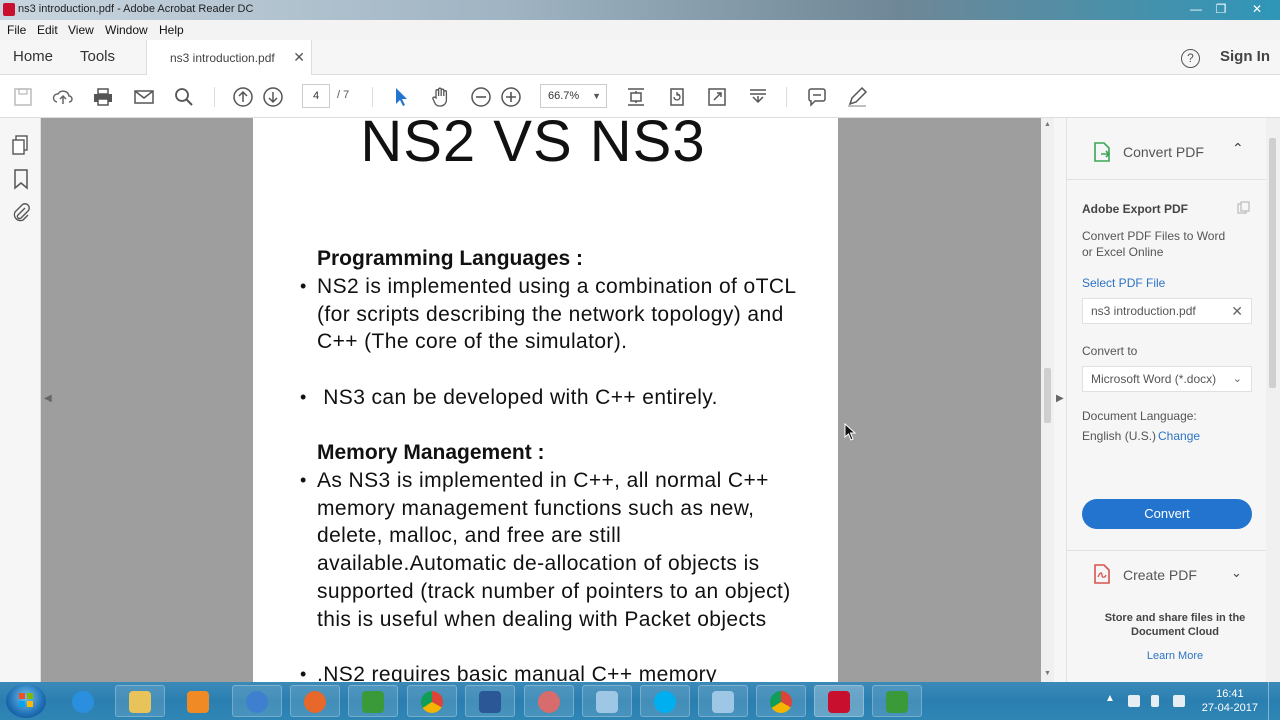 The height and width of the screenshot is (723, 1280). Describe the element at coordinates (144, 97) in the screenshot. I see `email-icon` at that location.